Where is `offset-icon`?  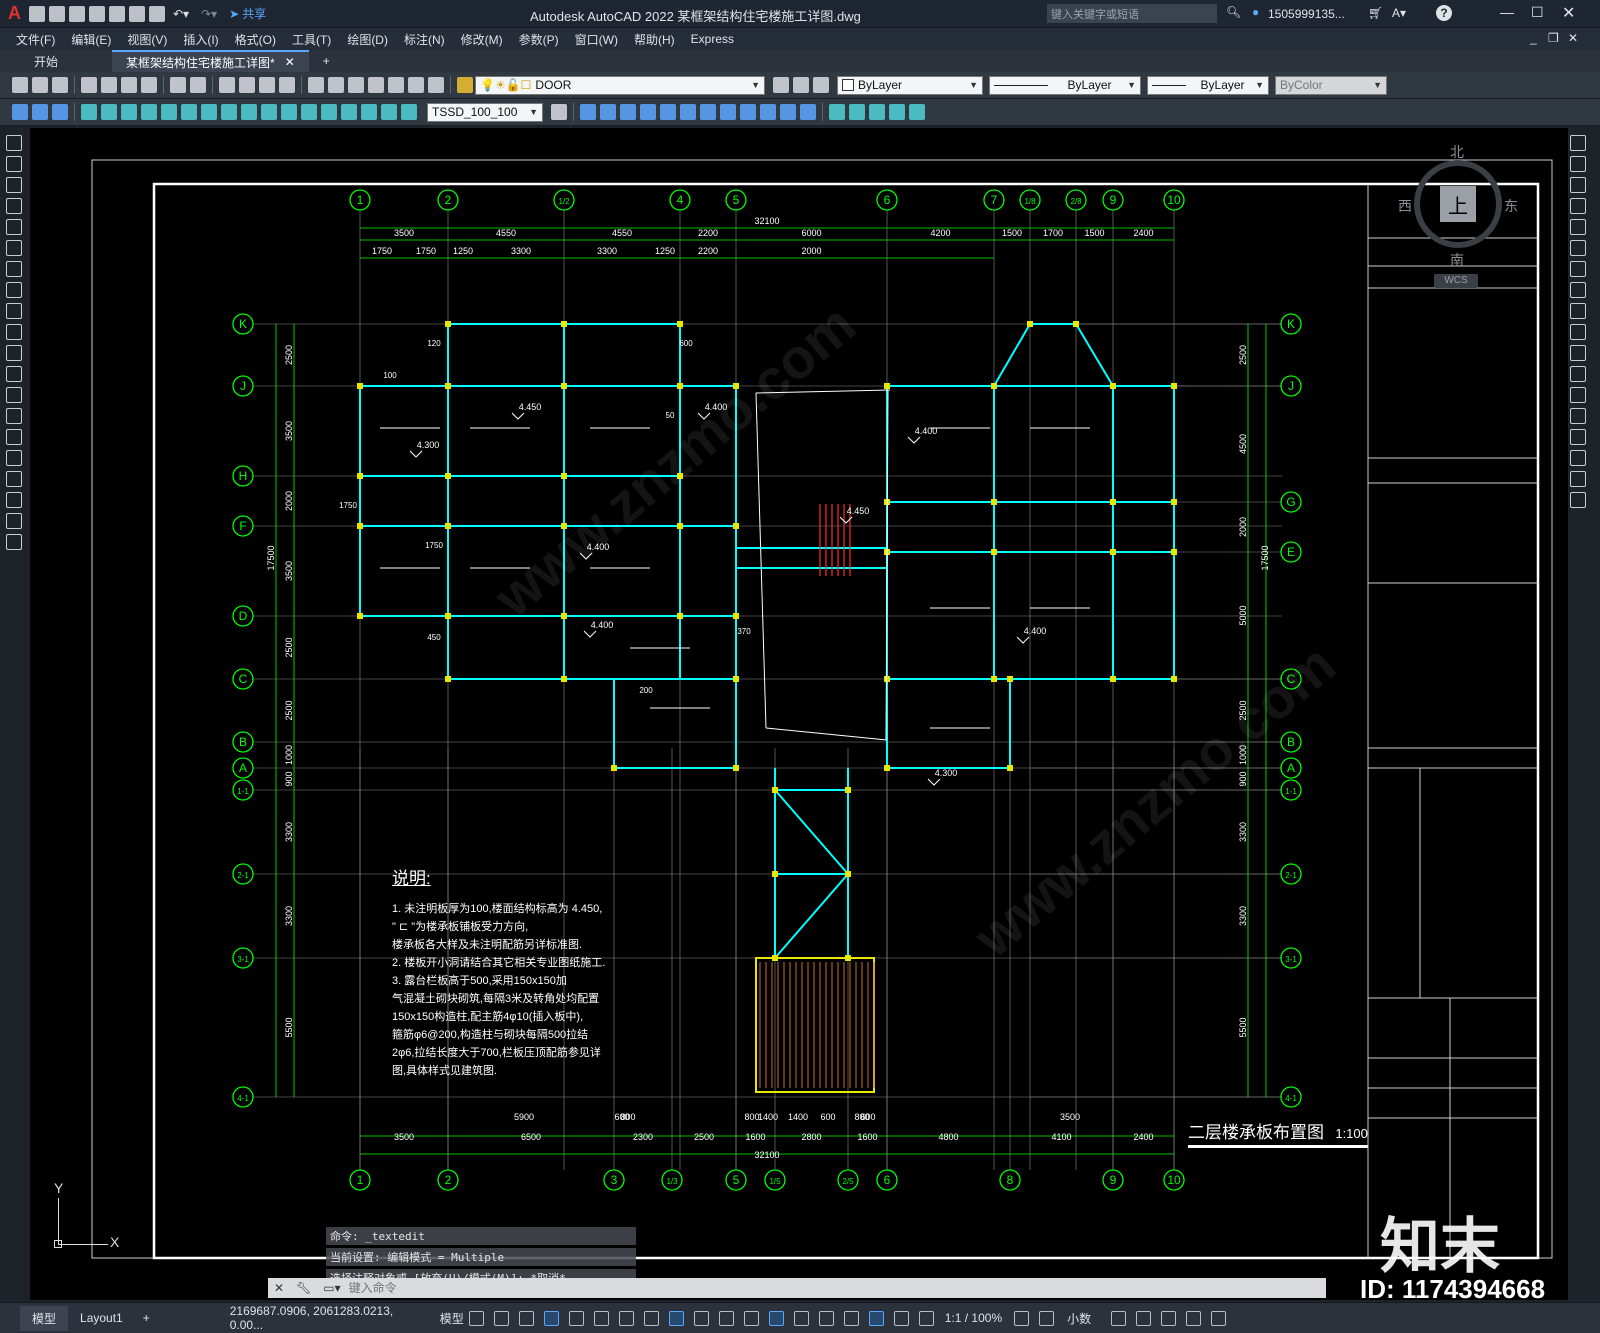 offset-icon is located at coordinates (1578, 206).